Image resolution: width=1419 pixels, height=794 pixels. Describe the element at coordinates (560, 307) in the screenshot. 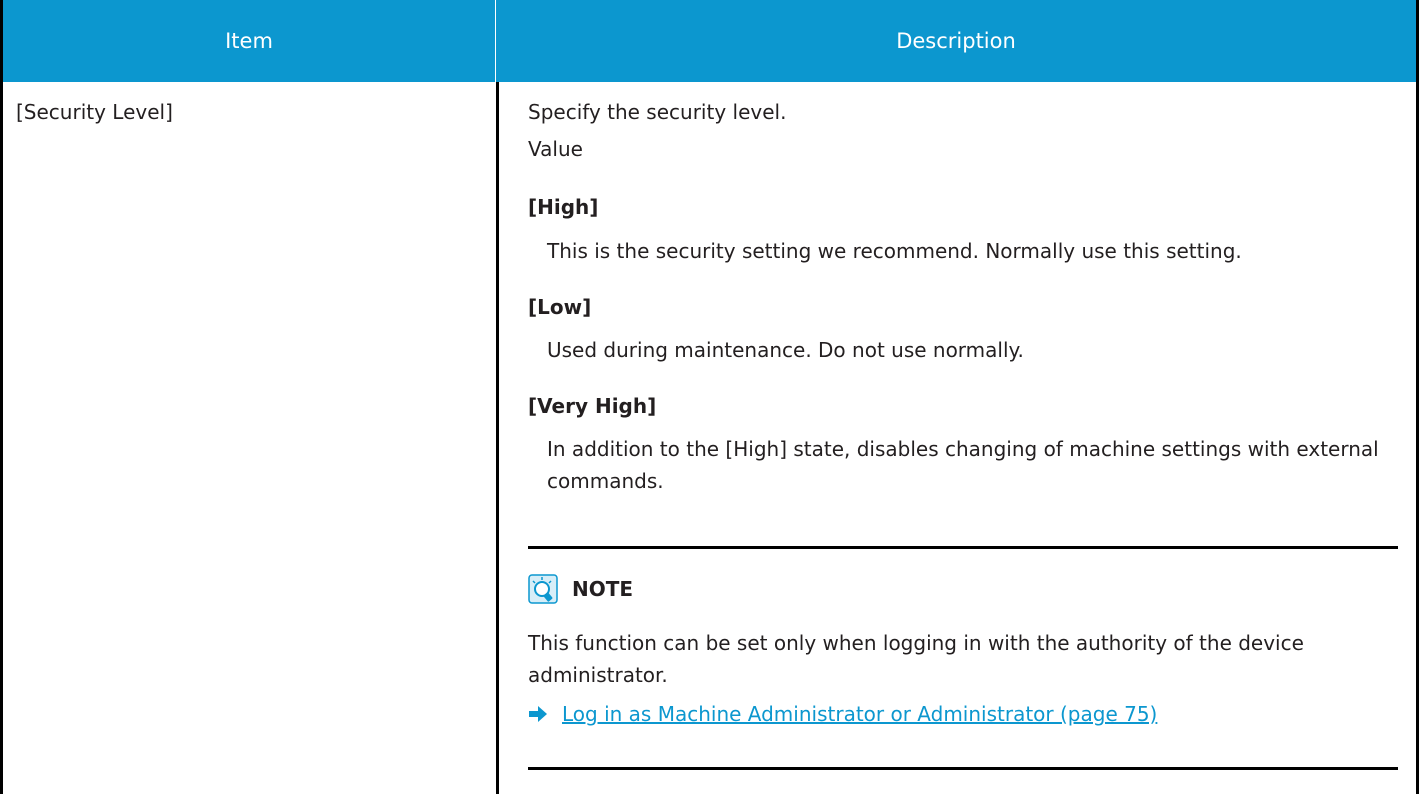

I see `option-low-label: [Low]` at that location.